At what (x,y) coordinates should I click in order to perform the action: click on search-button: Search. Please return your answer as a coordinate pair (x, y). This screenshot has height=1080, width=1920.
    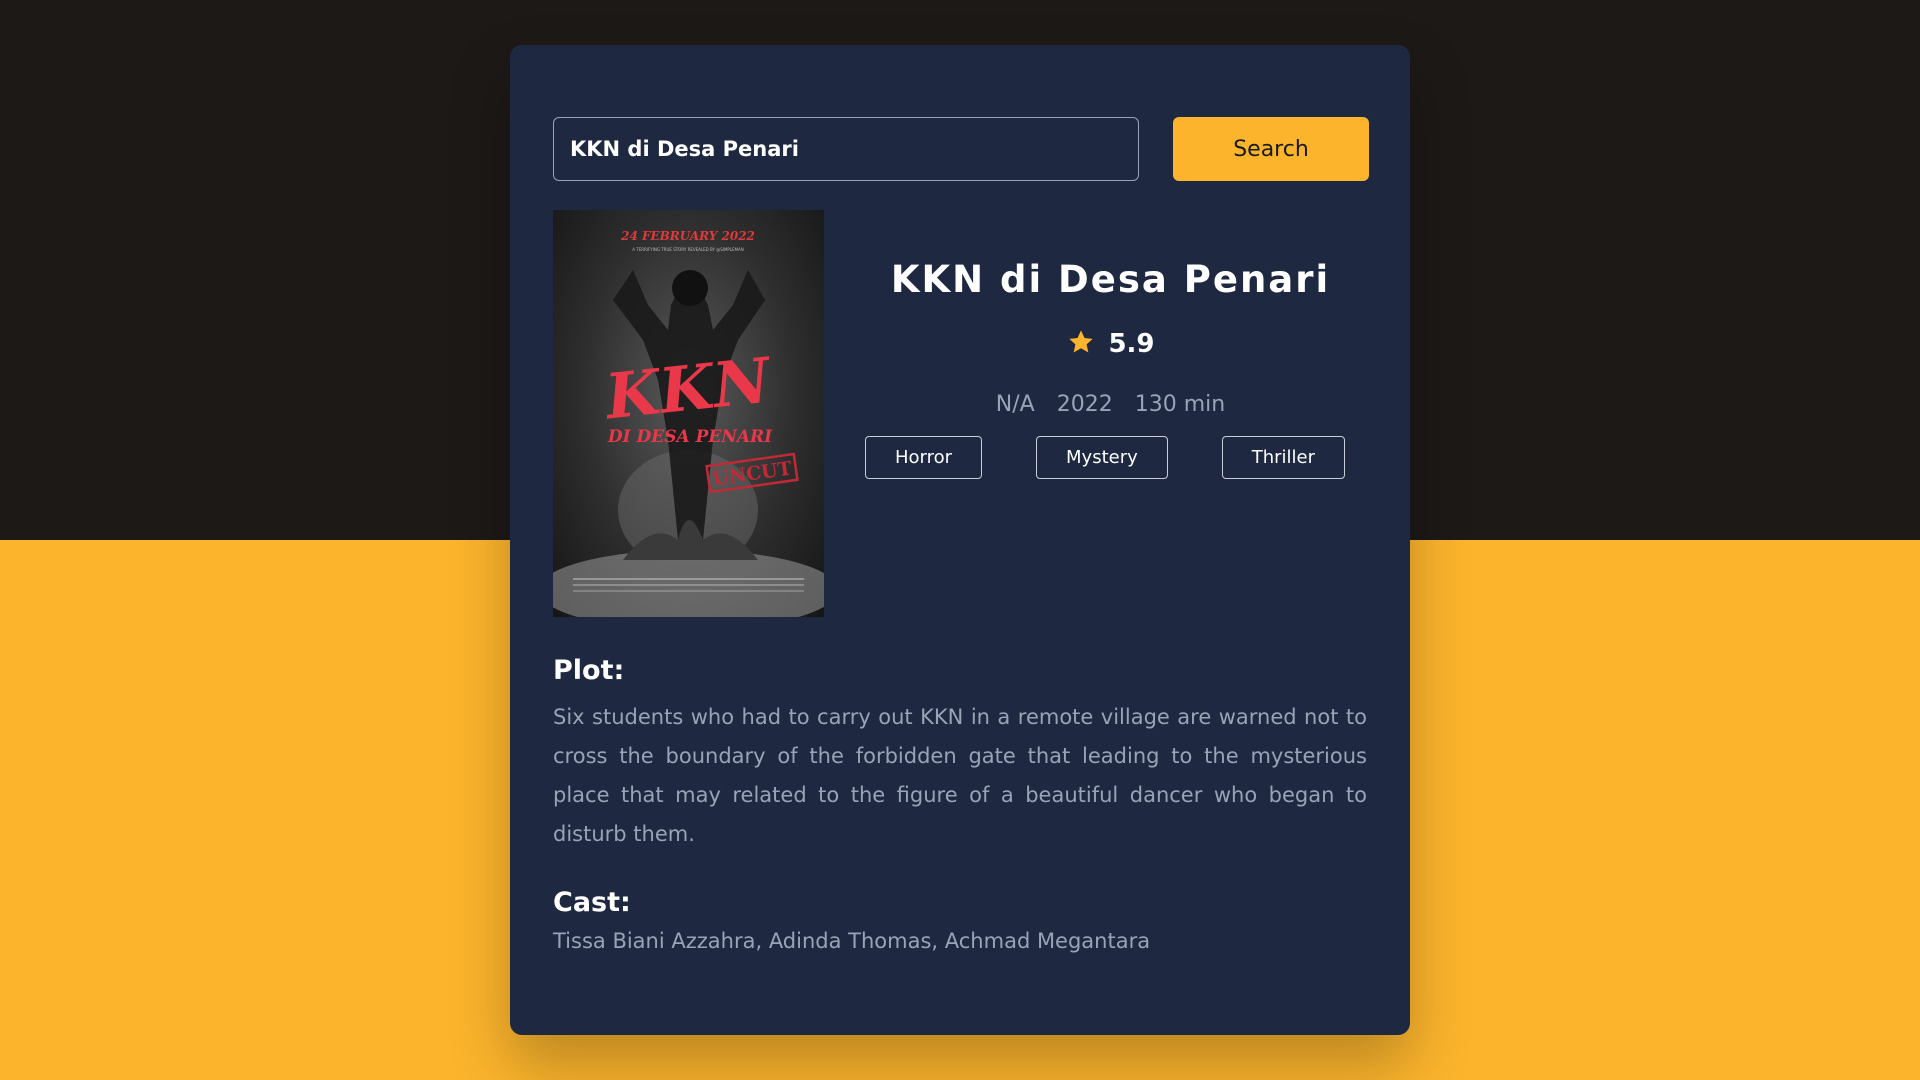
    Looking at the image, I should click on (1271, 149).